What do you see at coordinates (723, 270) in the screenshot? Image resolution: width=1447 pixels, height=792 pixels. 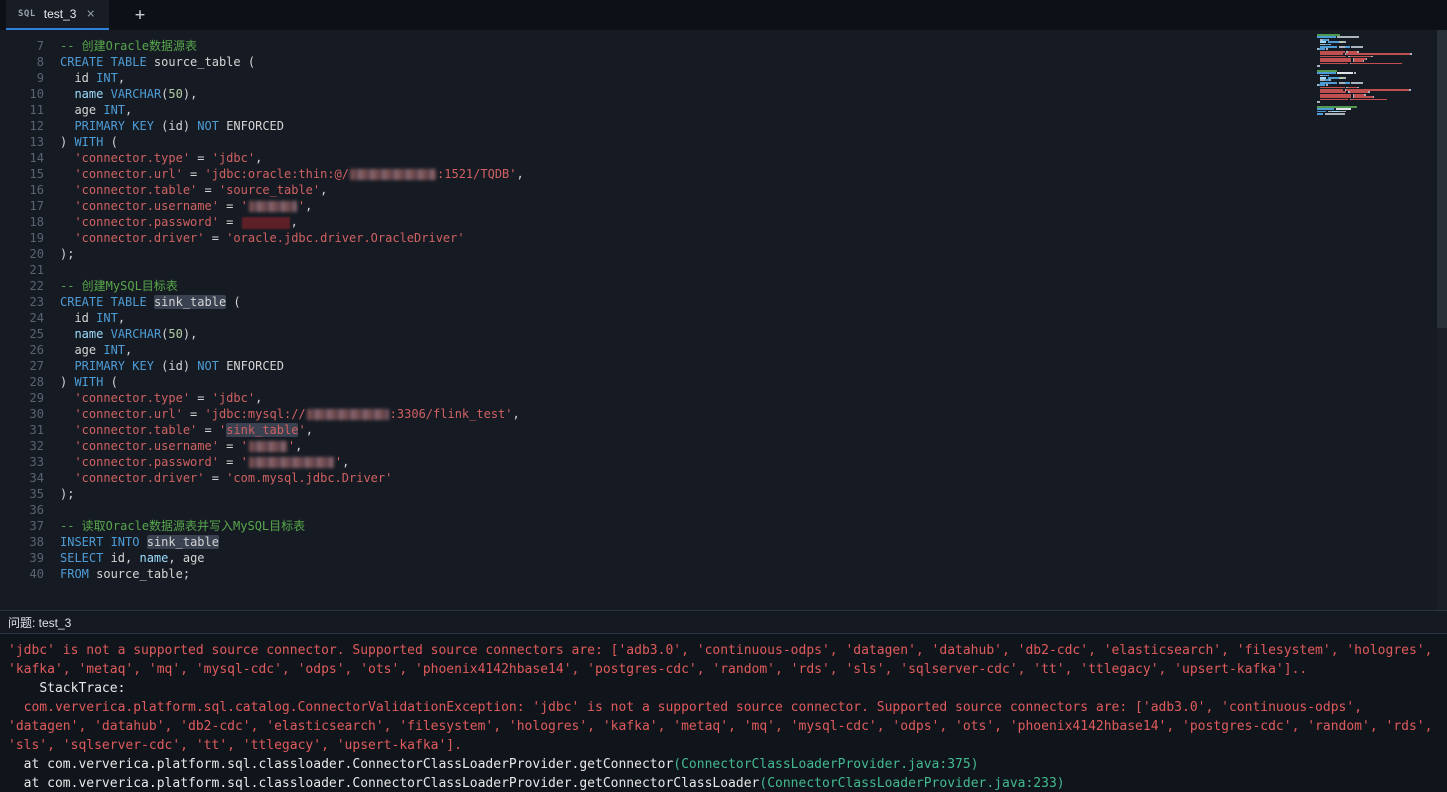 I see `code-line-21: 21` at bounding box center [723, 270].